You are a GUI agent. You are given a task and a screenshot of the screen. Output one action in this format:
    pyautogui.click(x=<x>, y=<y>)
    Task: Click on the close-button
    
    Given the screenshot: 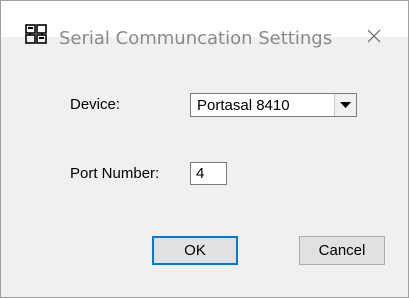 What is the action you would take?
    pyautogui.click(x=374, y=36)
    